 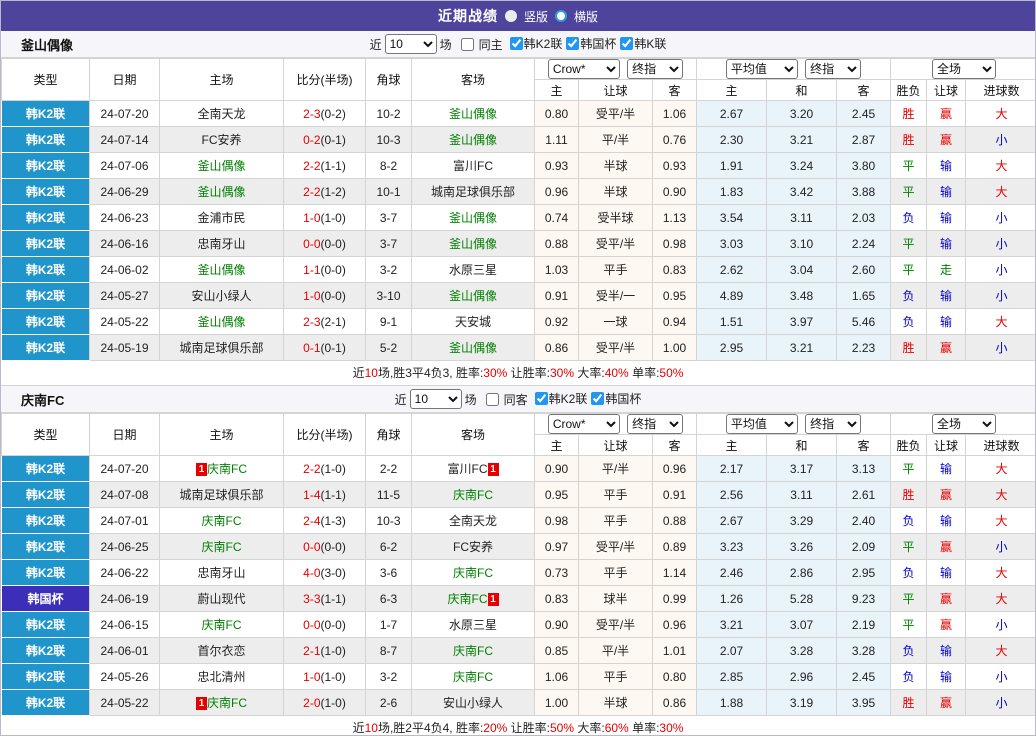 I want to click on col-corner: 角球, so click(x=388, y=434).